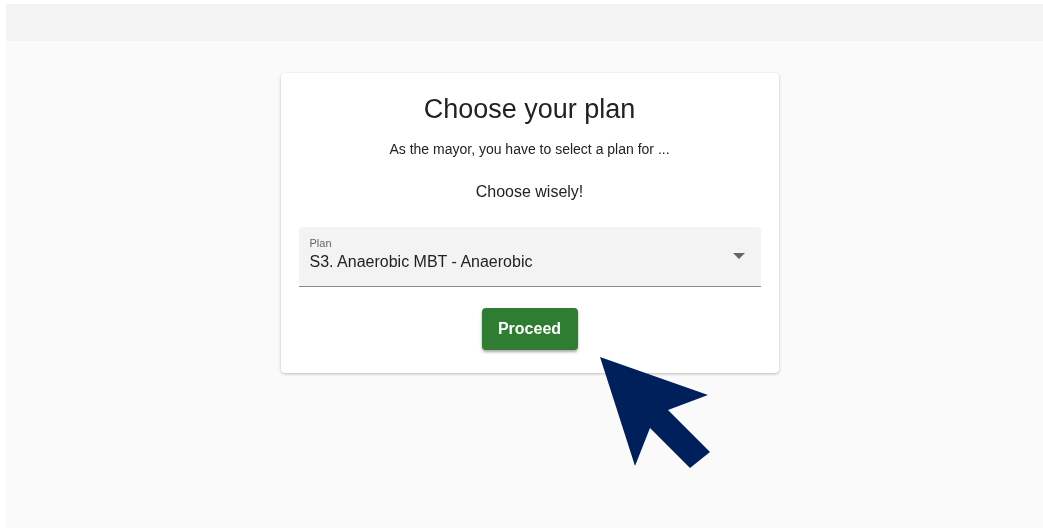  Describe the element at coordinates (529, 109) in the screenshot. I see `card-title: Choose your plan` at that location.